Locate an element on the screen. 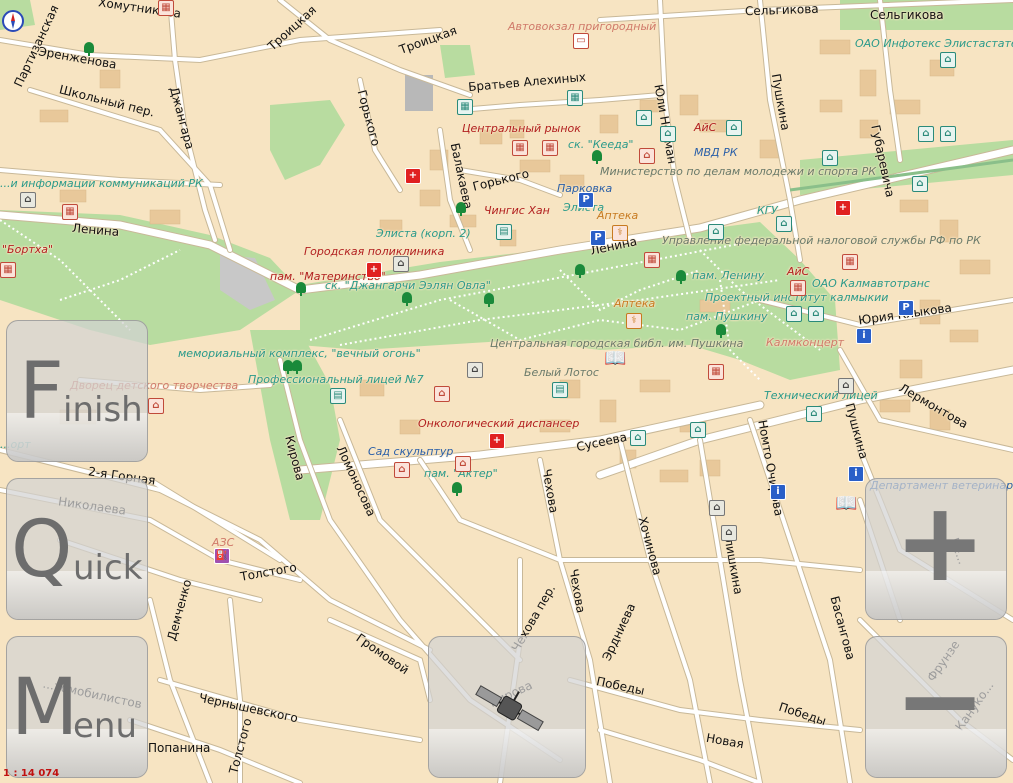  fuel-station-icon: ⛽ is located at coordinates (222, 556).